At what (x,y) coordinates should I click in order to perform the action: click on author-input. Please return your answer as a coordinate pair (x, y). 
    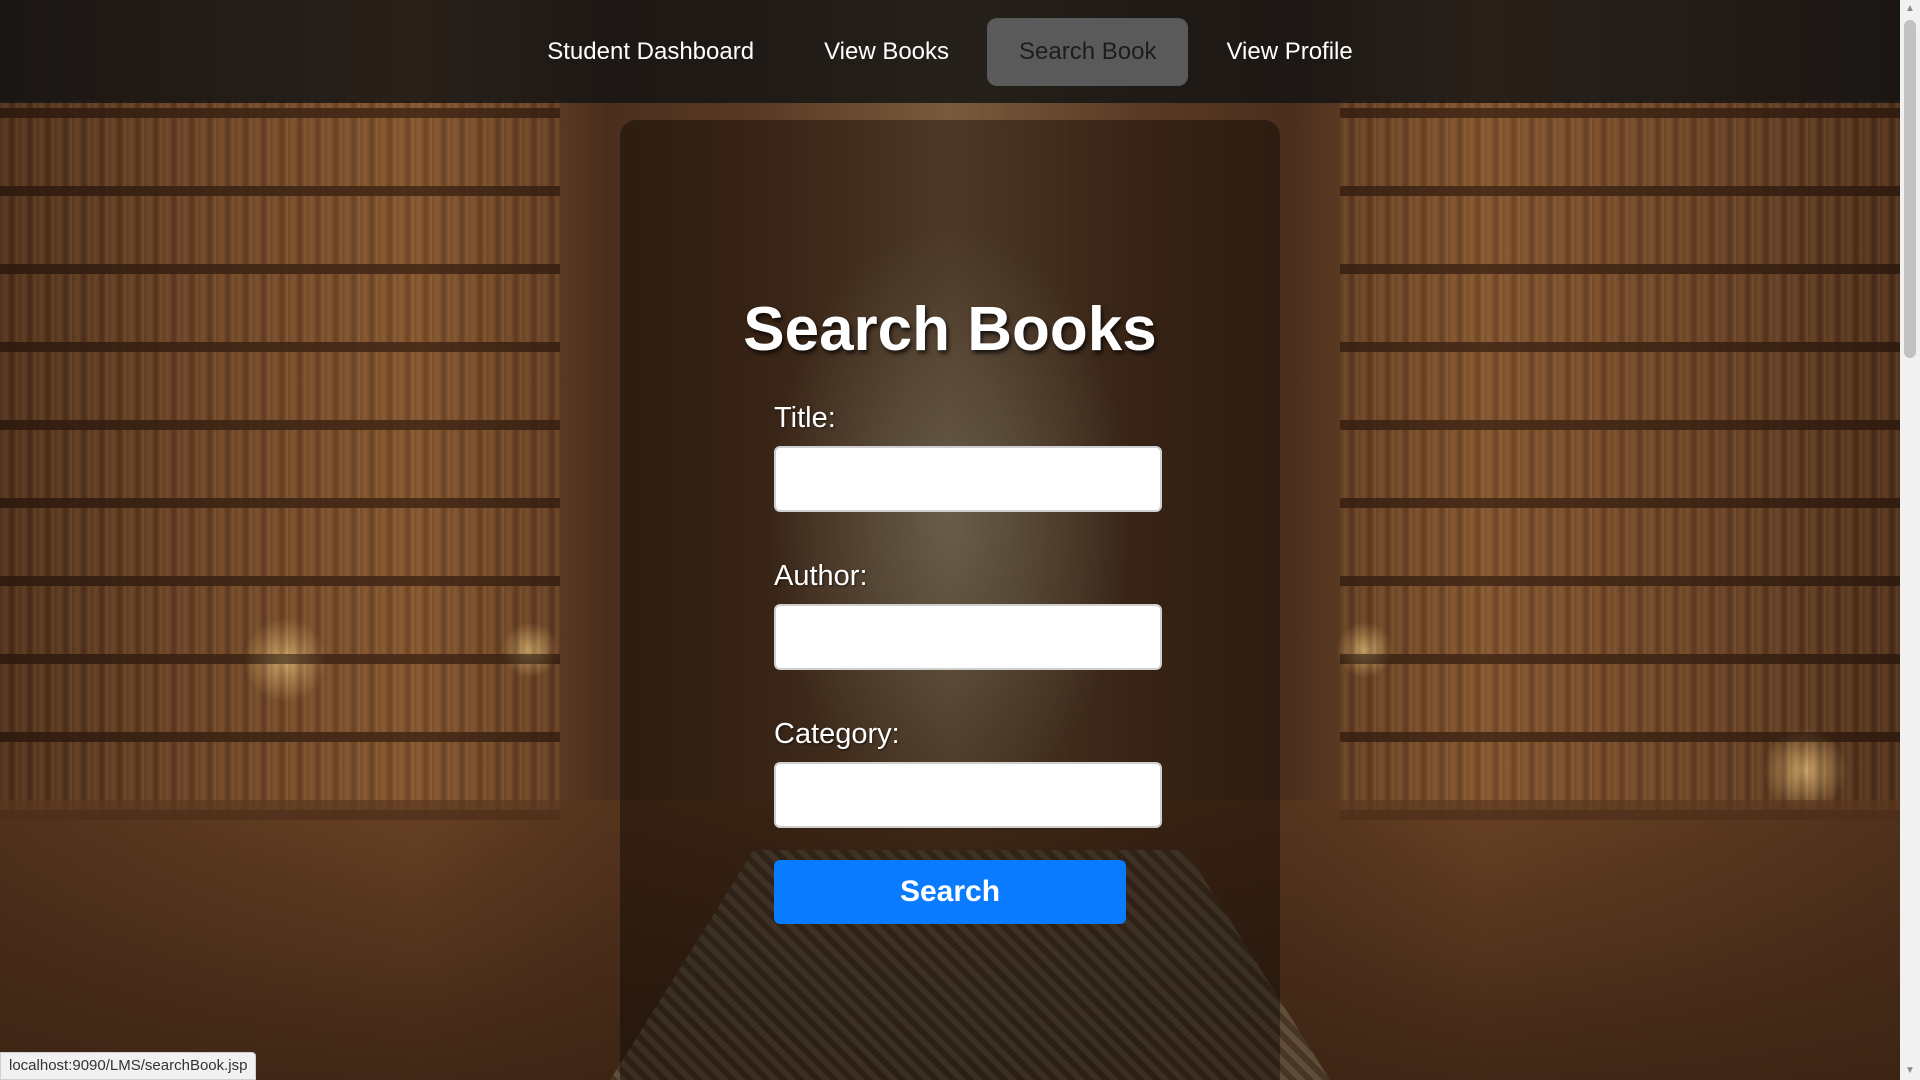
    Looking at the image, I should click on (968, 637).